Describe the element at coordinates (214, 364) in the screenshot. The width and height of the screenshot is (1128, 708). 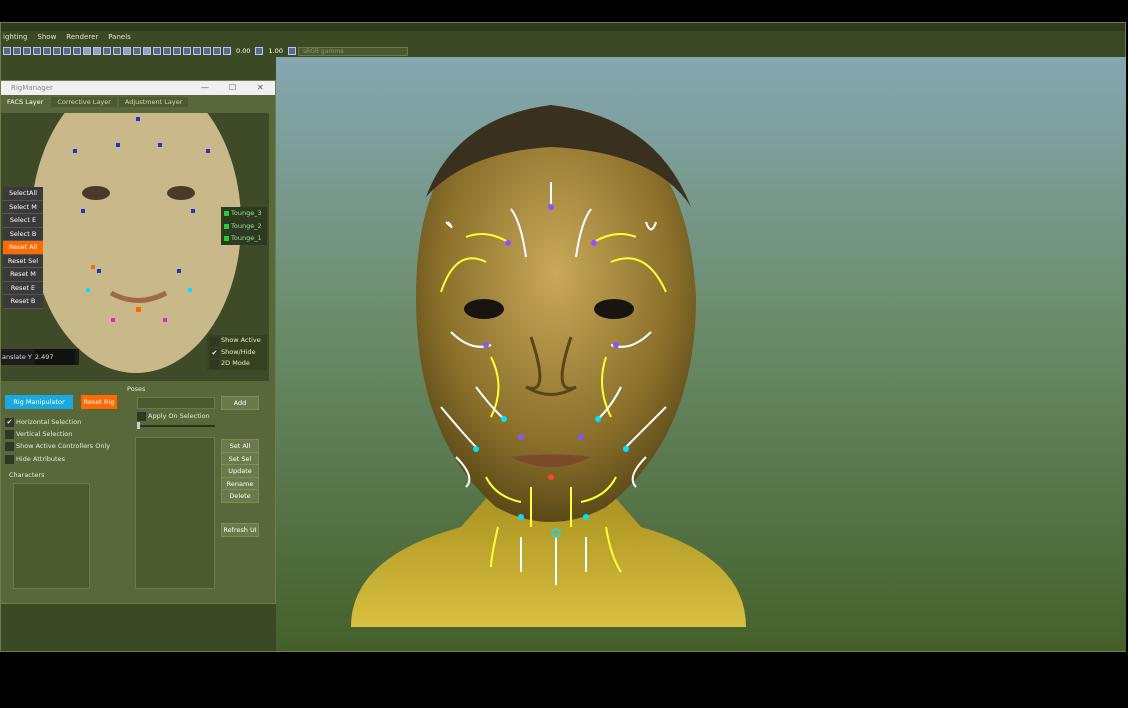
I see `2d-mode-checkbox` at that location.